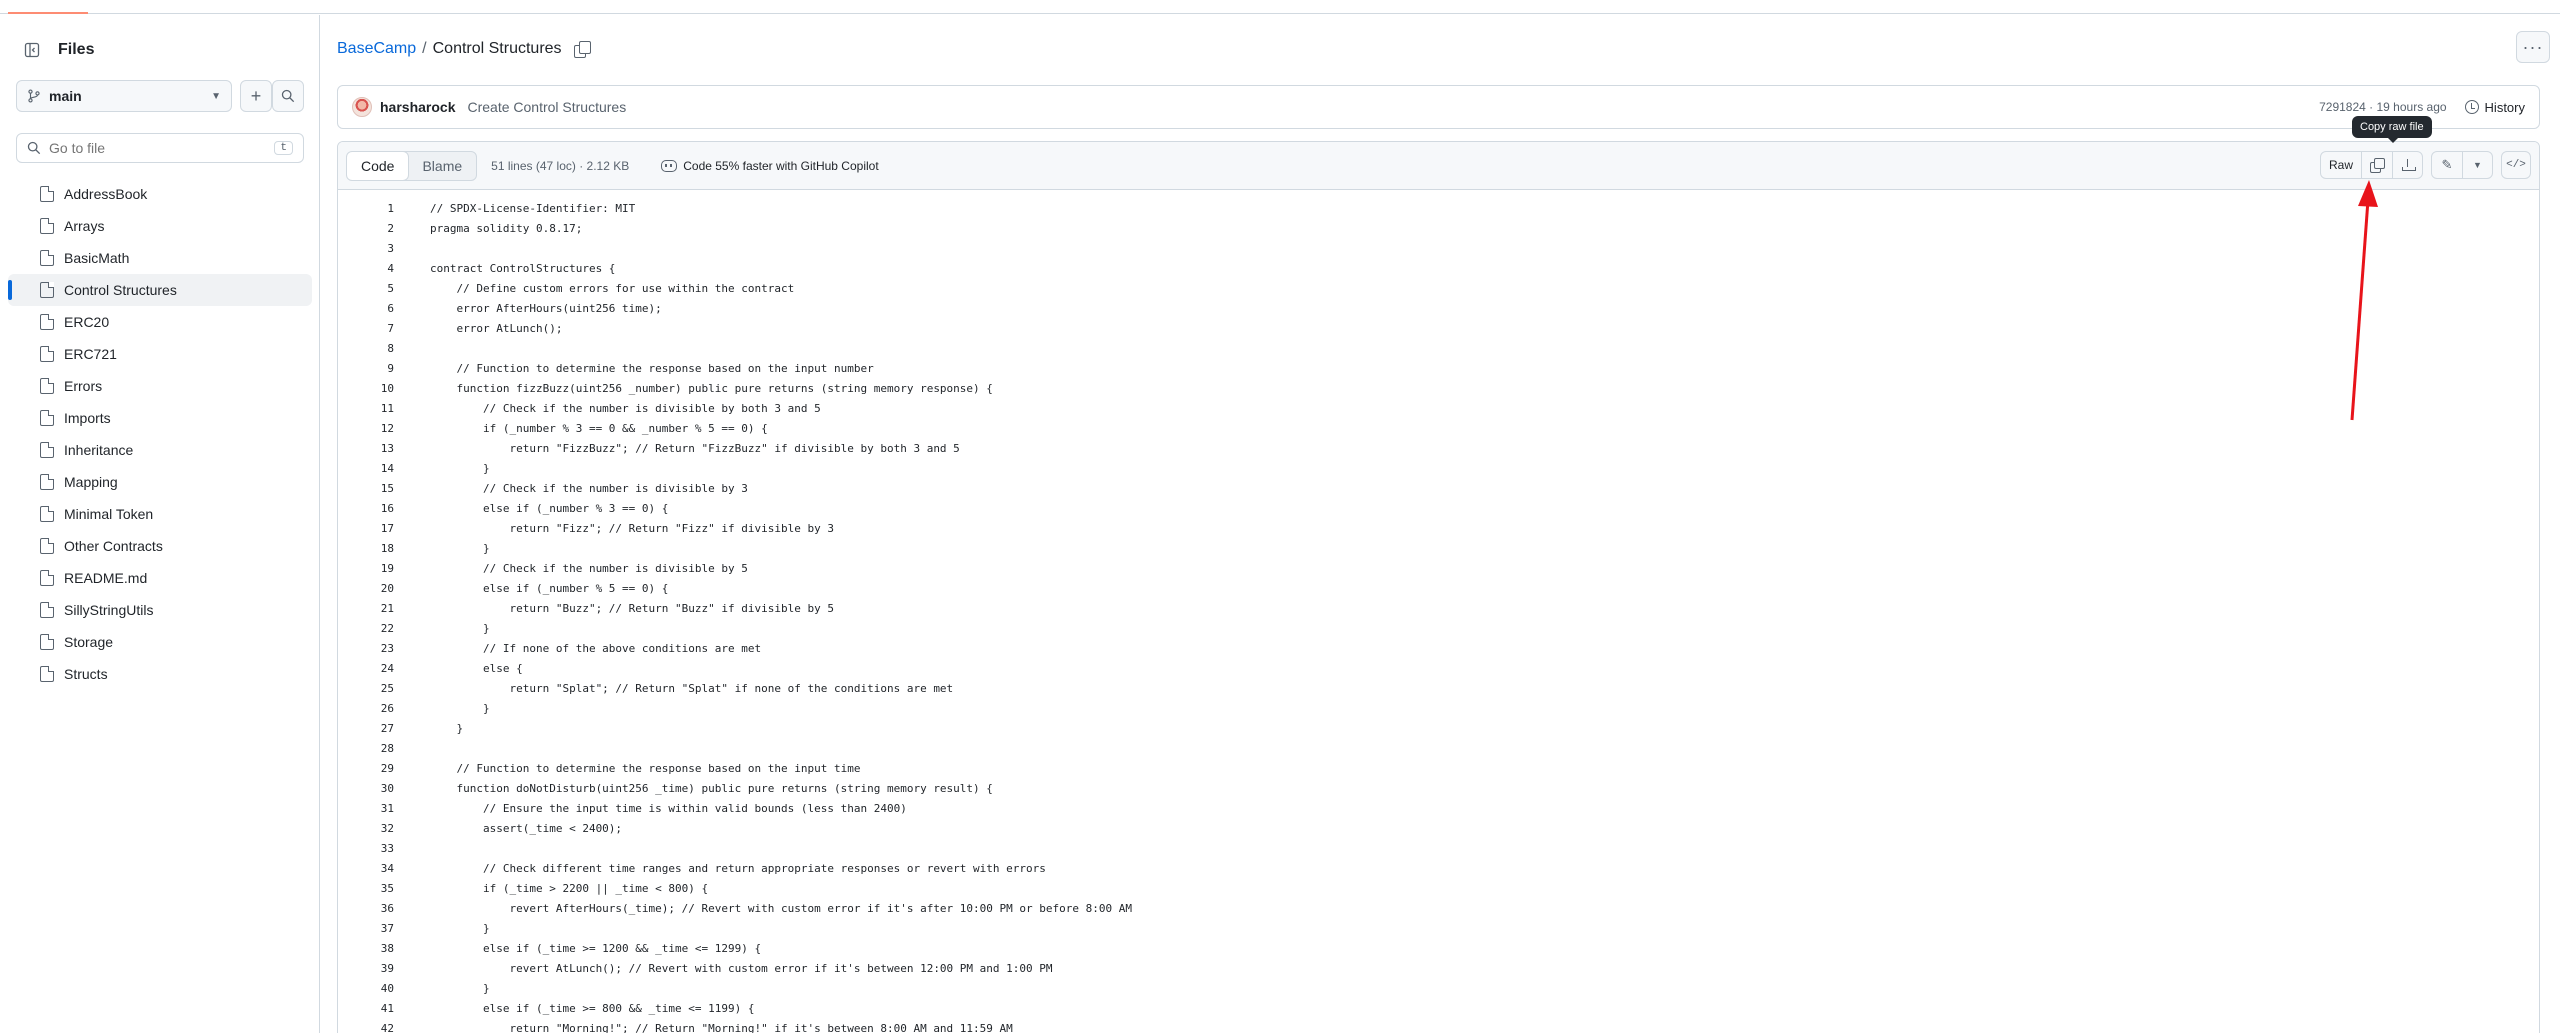 The width and height of the screenshot is (2560, 1033). I want to click on edit-file-button: ✎, so click(2447, 165).